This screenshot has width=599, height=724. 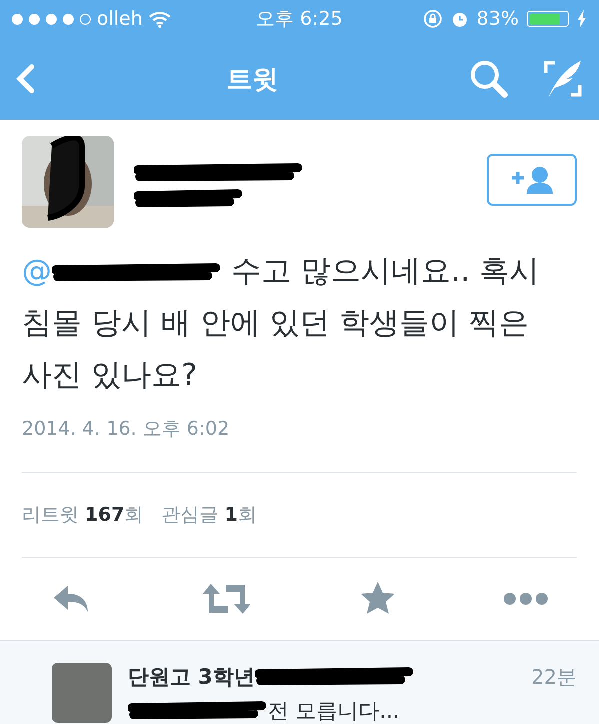 What do you see at coordinates (253, 80) in the screenshot?
I see `nav-title: 트윗` at bounding box center [253, 80].